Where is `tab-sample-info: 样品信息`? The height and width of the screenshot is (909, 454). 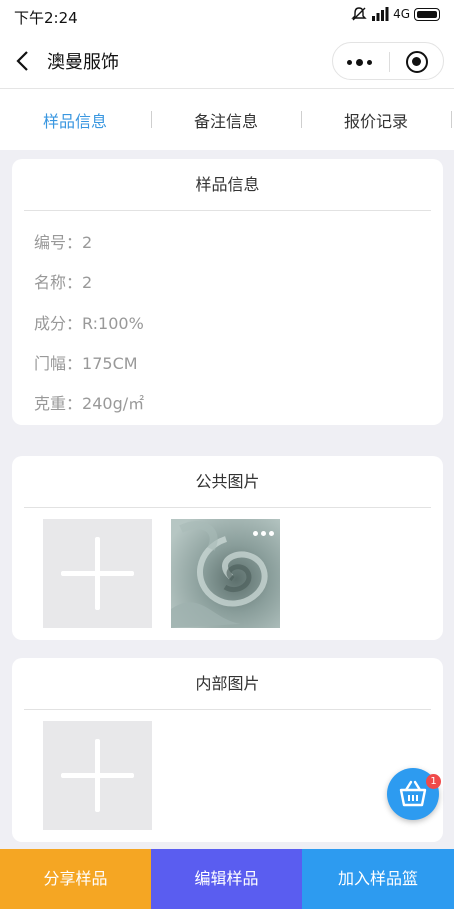
tab-sample-info: 样品信息 is located at coordinates (75, 120).